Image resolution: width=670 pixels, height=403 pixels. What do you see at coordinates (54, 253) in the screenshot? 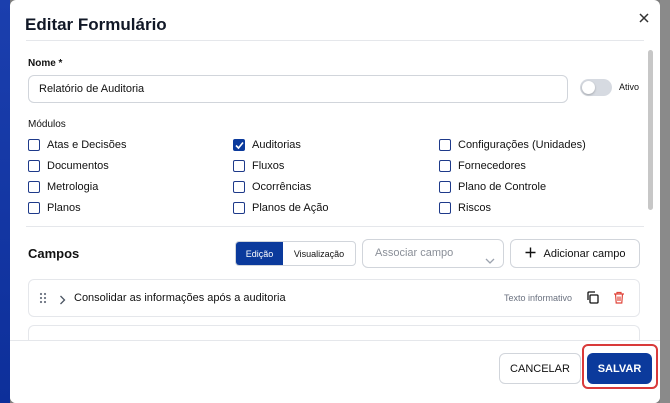
I see `campos-title: Campos` at bounding box center [54, 253].